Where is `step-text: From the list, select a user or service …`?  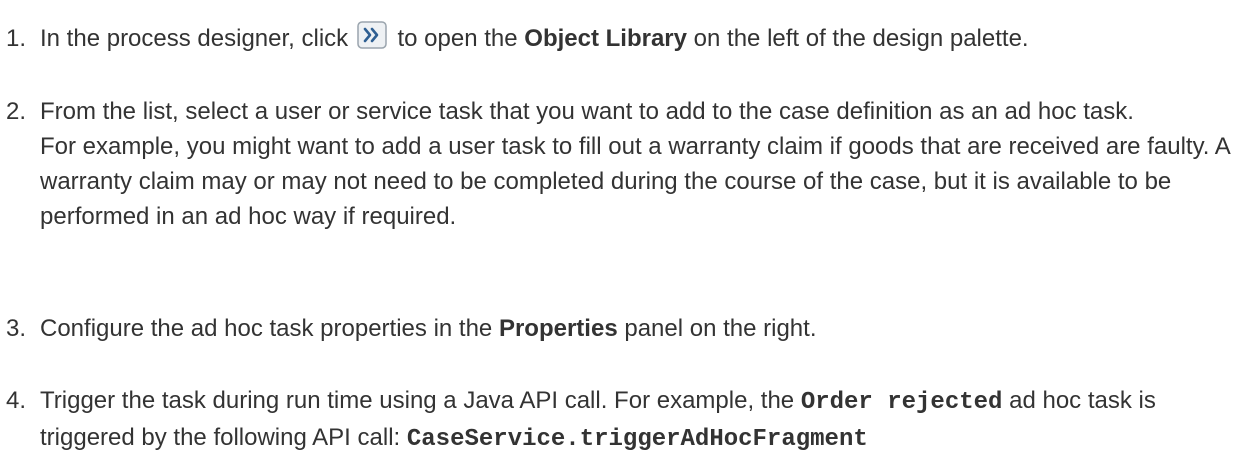
step-text: From the list, select a user or service … is located at coordinates (587, 111).